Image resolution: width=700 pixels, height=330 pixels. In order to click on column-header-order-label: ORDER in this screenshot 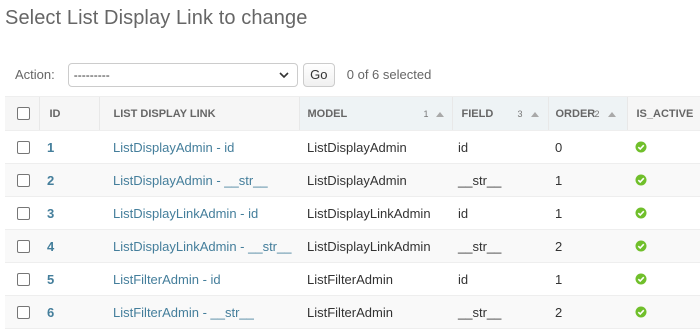, I will do `click(575, 113)`.